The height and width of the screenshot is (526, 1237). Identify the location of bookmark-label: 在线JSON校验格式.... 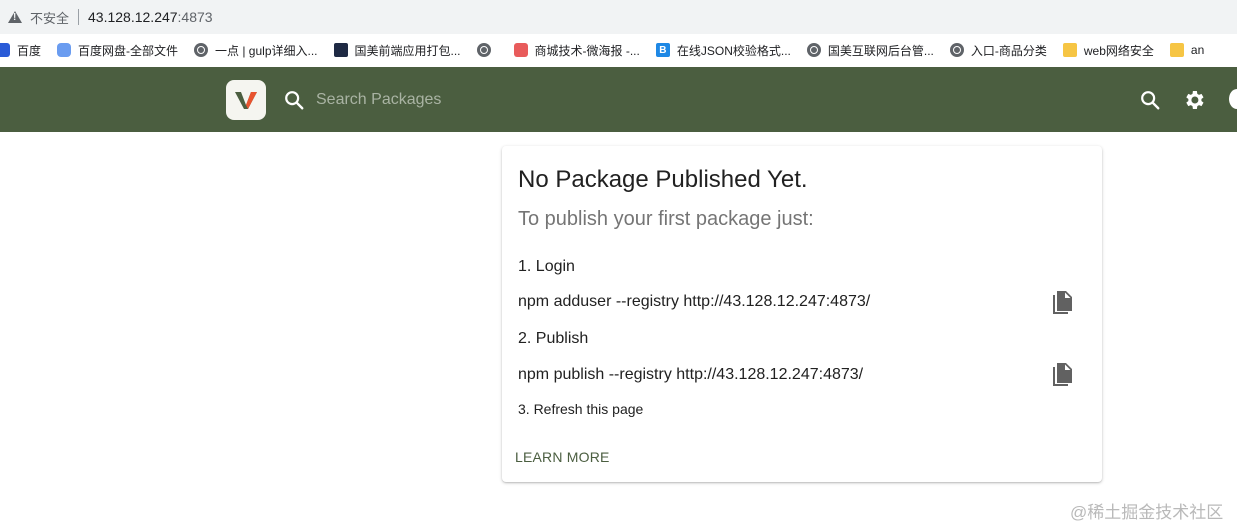
(733, 50).